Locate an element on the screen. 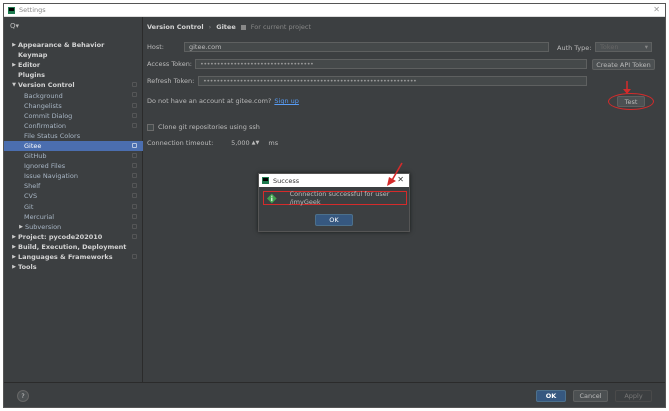 The height and width of the screenshot is (411, 669). sidebar-item-label: File Status Colors is located at coordinates (52, 135).